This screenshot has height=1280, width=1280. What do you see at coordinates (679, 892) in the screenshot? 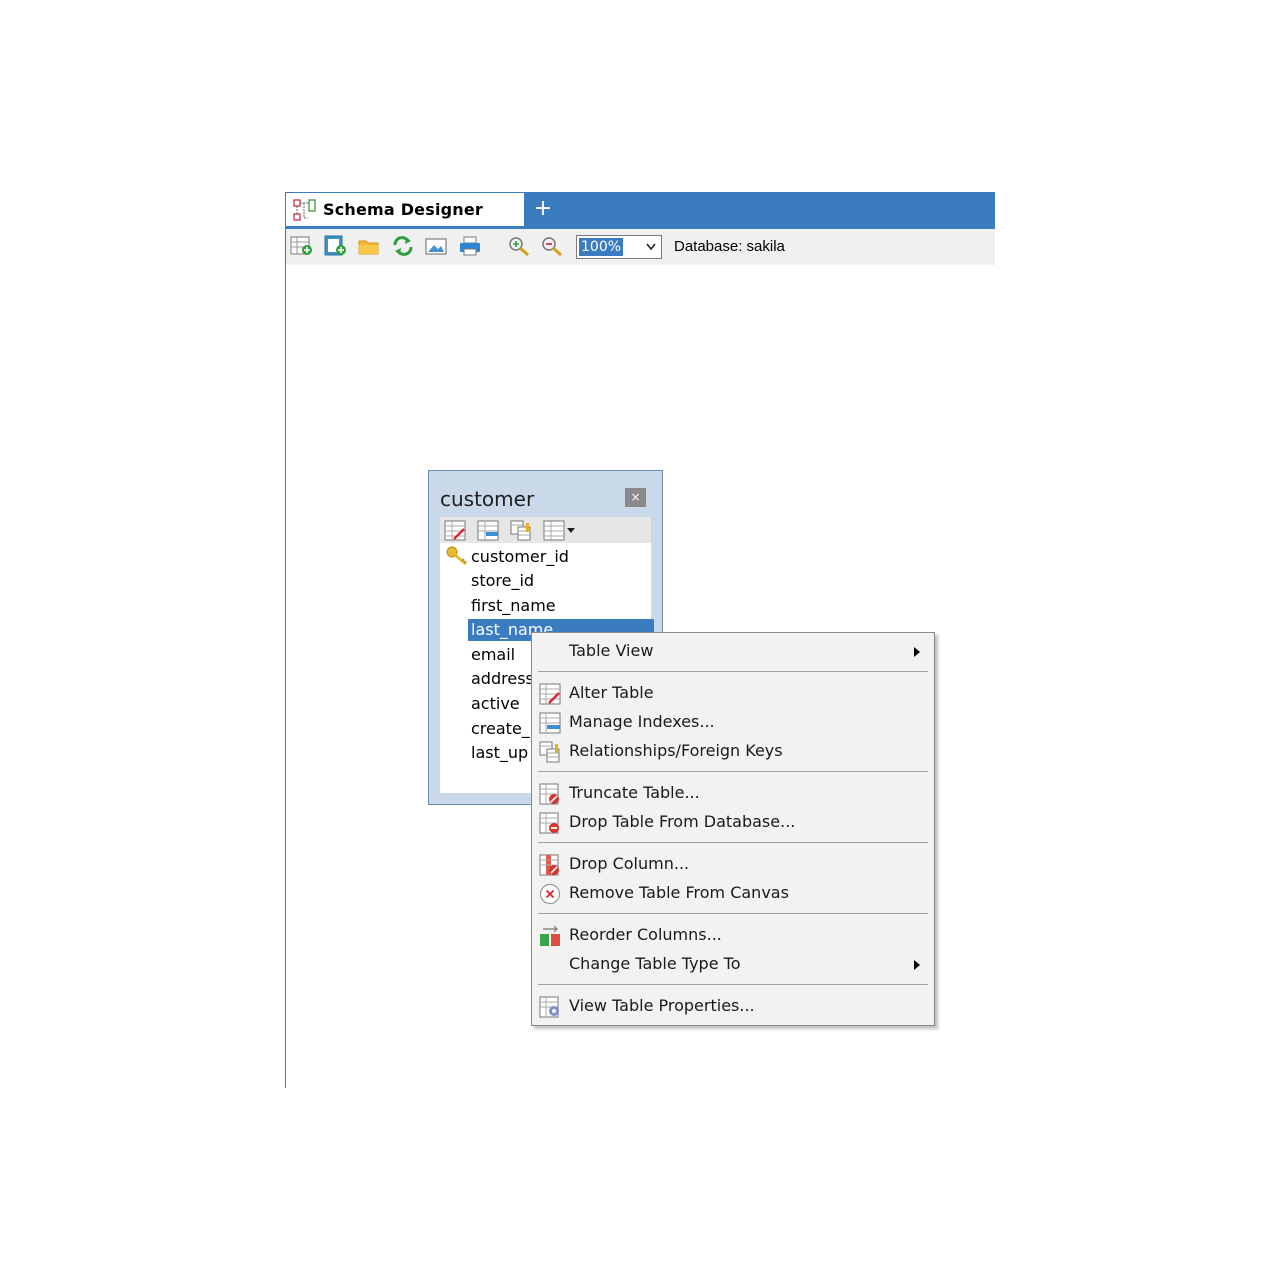
I see `menu-item-label: Remove Table From Canvas` at bounding box center [679, 892].